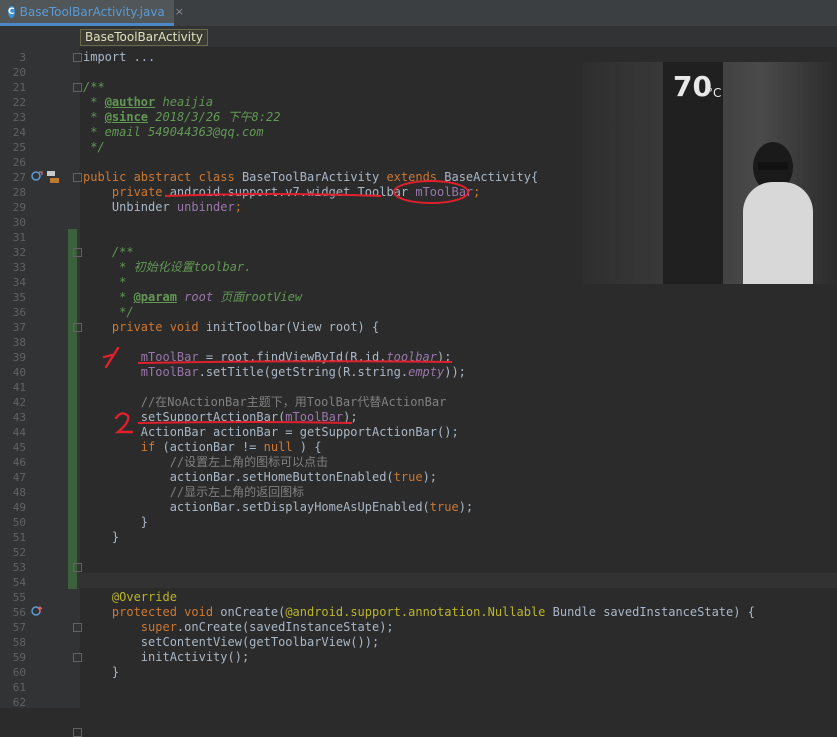  I want to click on tab-basetoolbaractivity: C BaseToolBarActivity.java ×, so click(92, 13).